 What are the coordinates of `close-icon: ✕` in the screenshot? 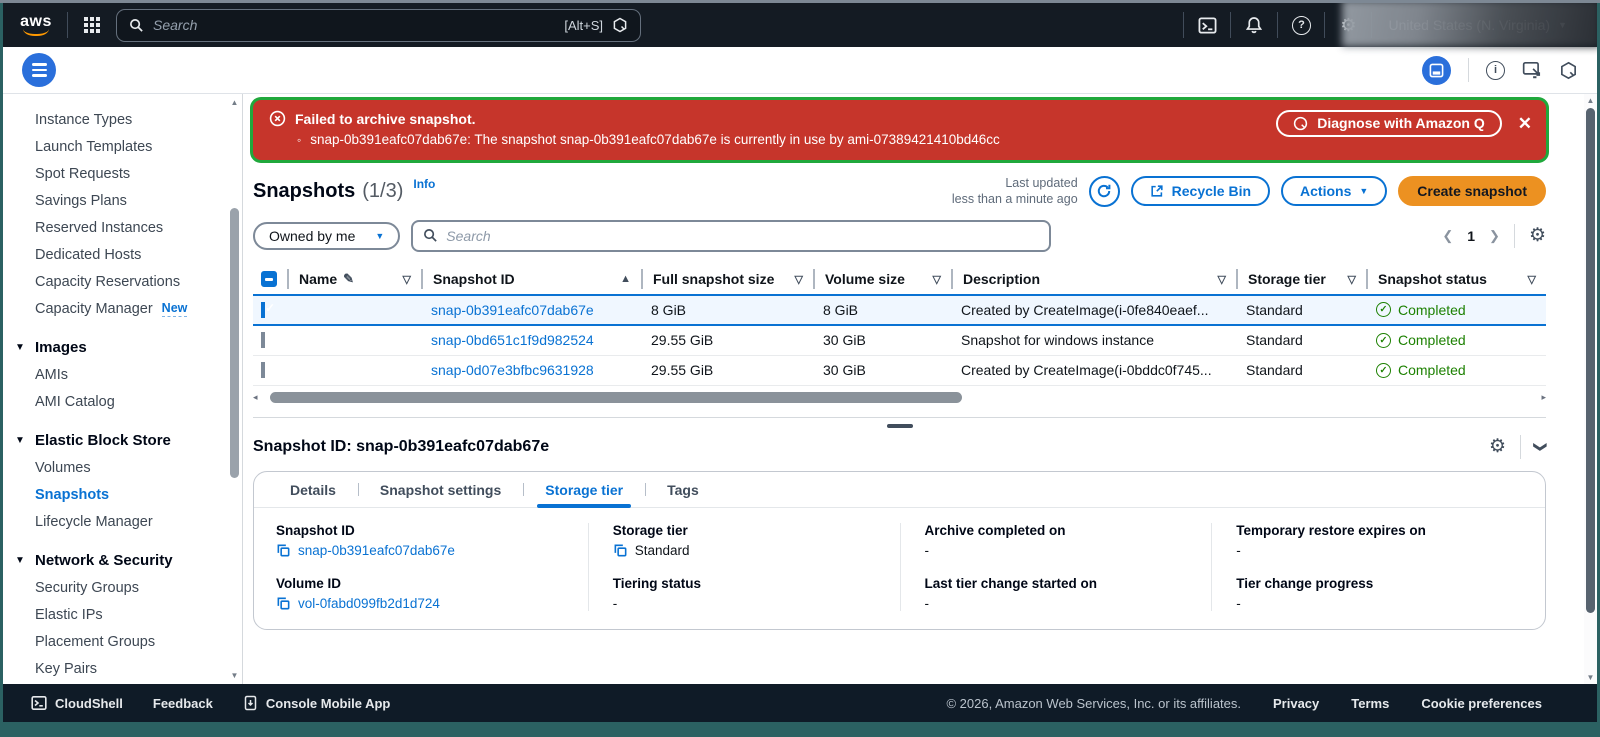 It's located at (1525, 123).